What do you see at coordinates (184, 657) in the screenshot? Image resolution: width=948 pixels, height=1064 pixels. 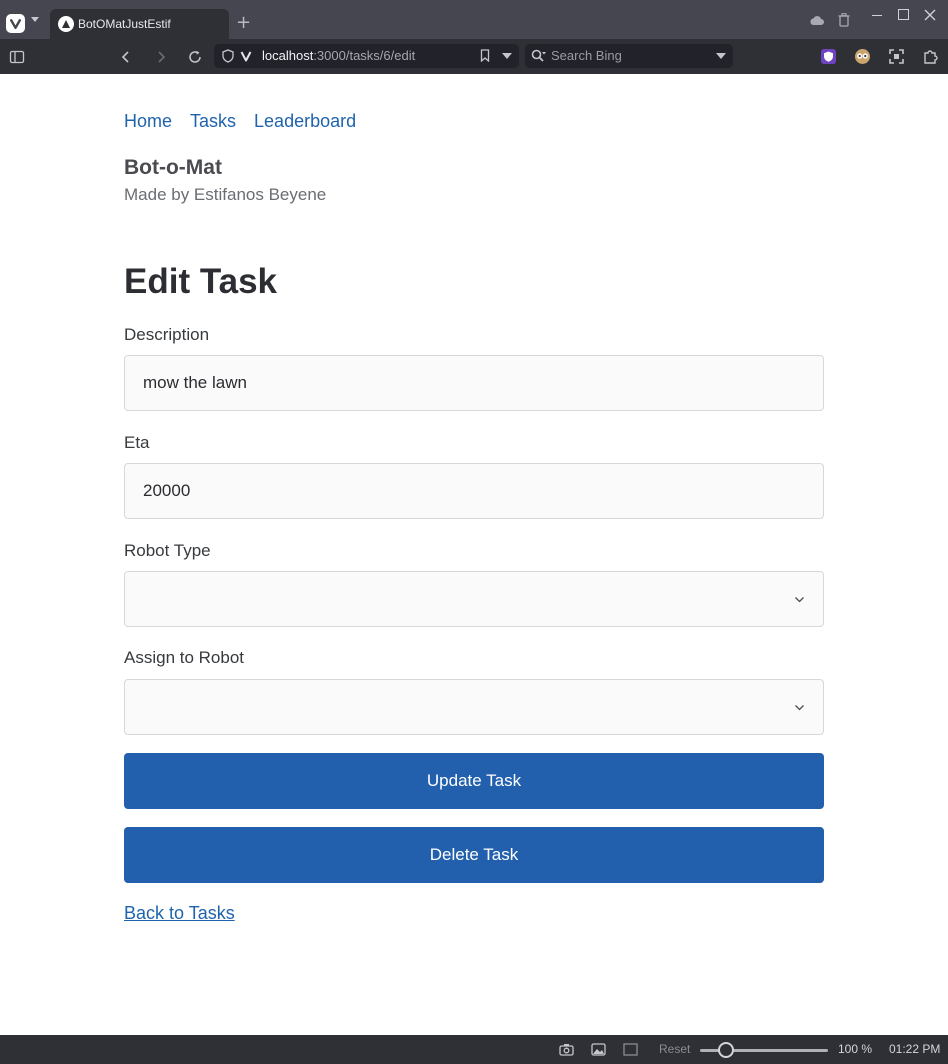 I see `assign-robot-label: Assign to Robot` at bounding box center [184, 657].